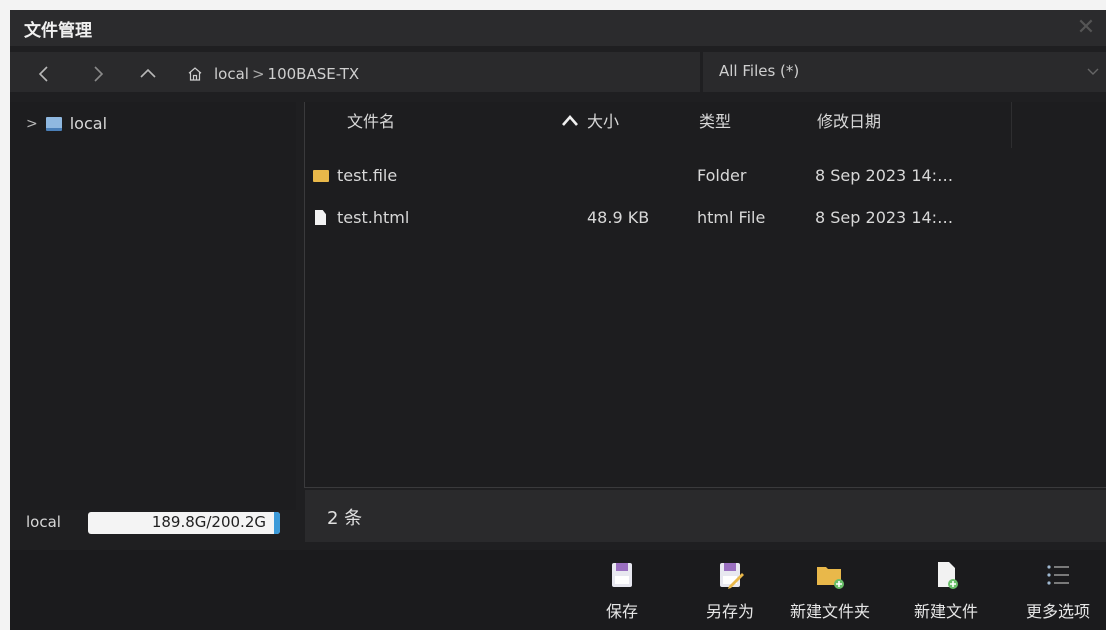  I want to click on sidebar-item-label: local, so click(88, 123).